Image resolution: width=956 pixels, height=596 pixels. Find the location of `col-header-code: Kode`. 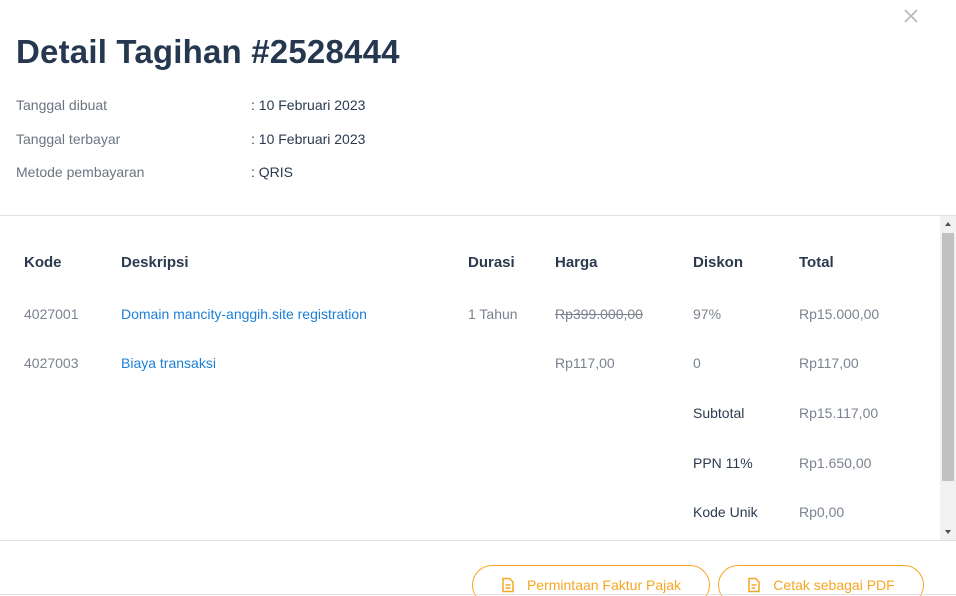

col-header-code: Kode is located at coordinates (43, 262).